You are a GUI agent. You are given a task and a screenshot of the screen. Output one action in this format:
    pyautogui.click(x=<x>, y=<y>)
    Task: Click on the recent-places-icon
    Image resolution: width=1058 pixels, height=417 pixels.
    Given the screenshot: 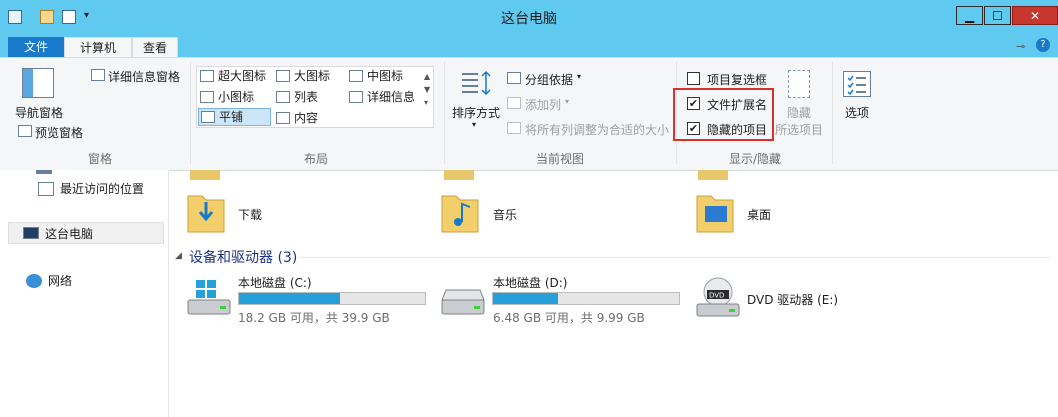 What is the action you would take?
    pyautogui.click(x=46, y=188)
    